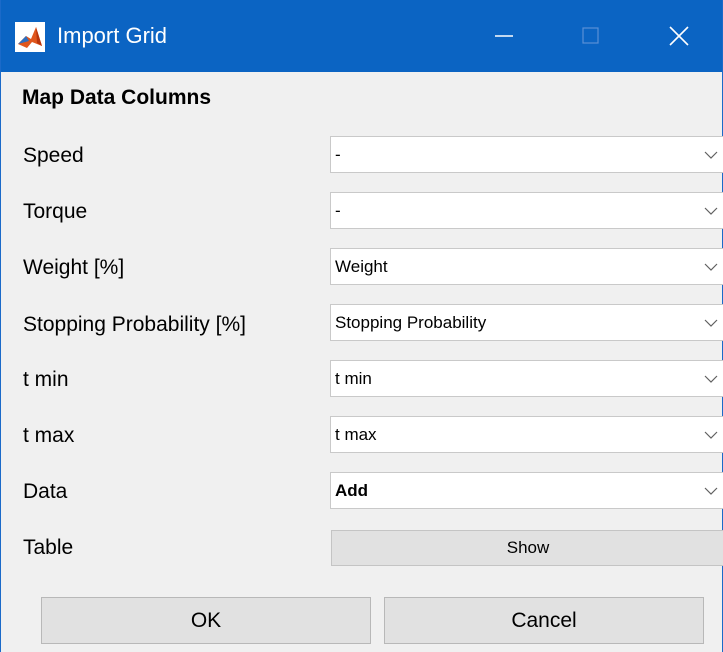 The height and width of the screenshot is (652, 723). Describe the element at coordinates (527, 548) in the screenshot. I see `show-table-button: Show` at that location.